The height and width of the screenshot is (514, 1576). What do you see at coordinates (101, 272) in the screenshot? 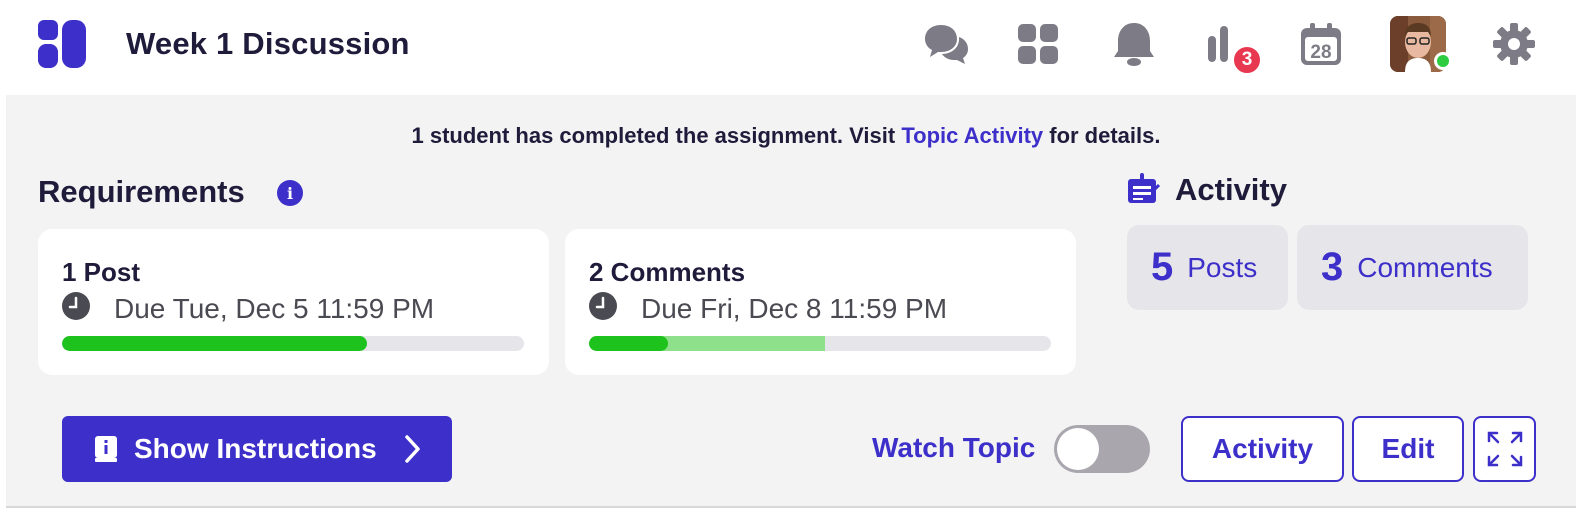
I see `requirement-title: 1 Post` at bounding box center [101, 272].